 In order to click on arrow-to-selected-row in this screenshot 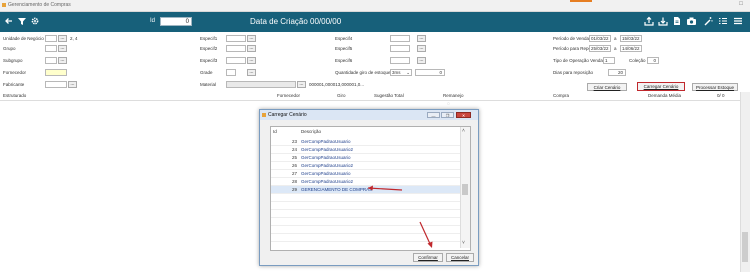, I will do `click(385, 189)`.